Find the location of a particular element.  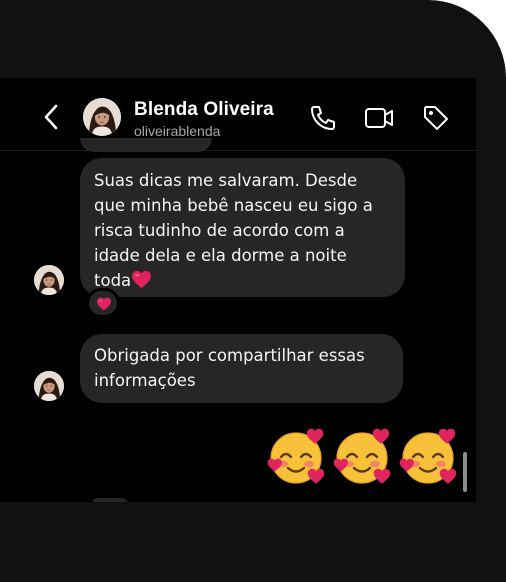

contact-handle: oliveirablenda is located at coordinates (177, 131).